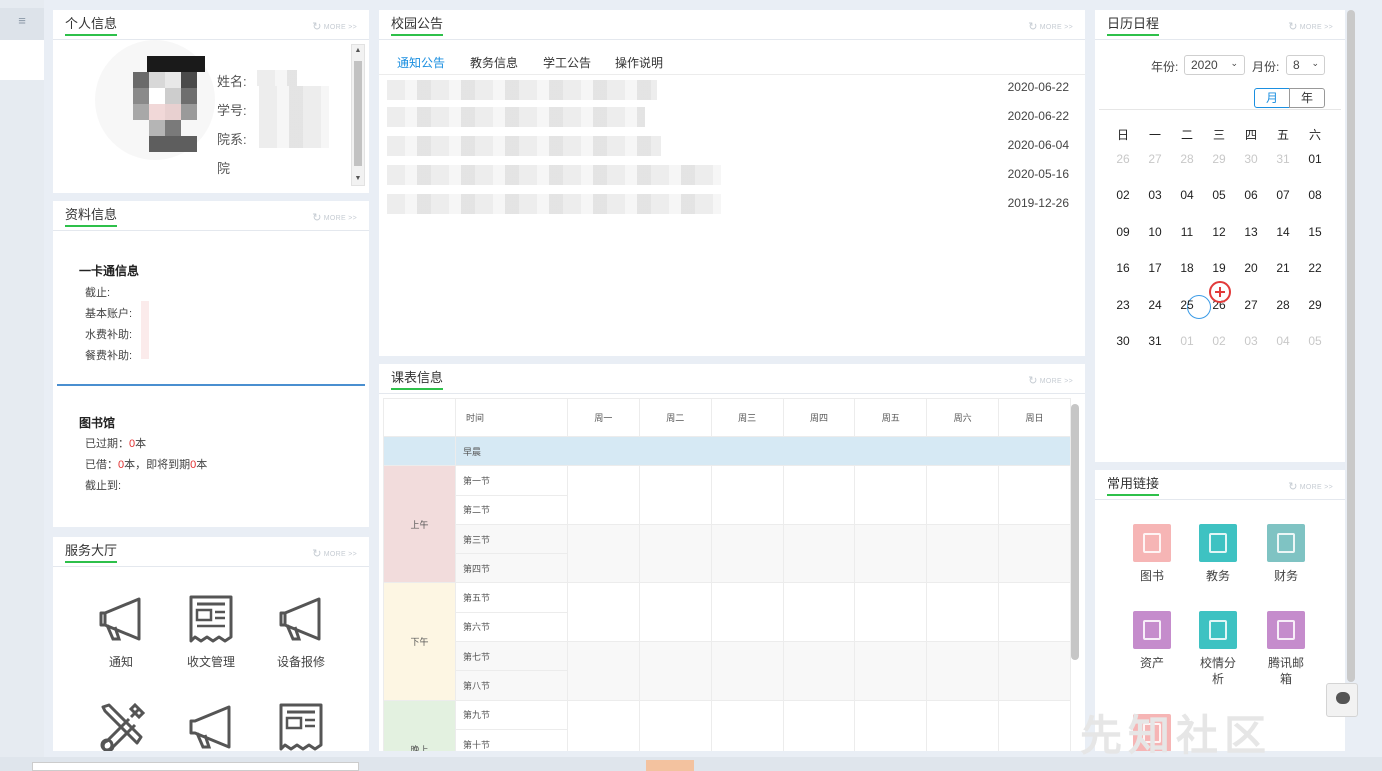 The width and height of the screenshot is (1382, 771). What do you see at coordinates (195, 766) in the screenshot?
I see `bottom-input` at bounding box center [195, 766].